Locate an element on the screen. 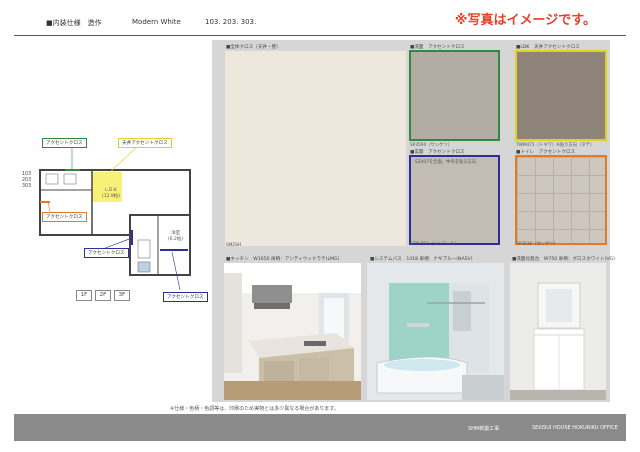  header-theme: Modern White is located at coordinates (156, 22).